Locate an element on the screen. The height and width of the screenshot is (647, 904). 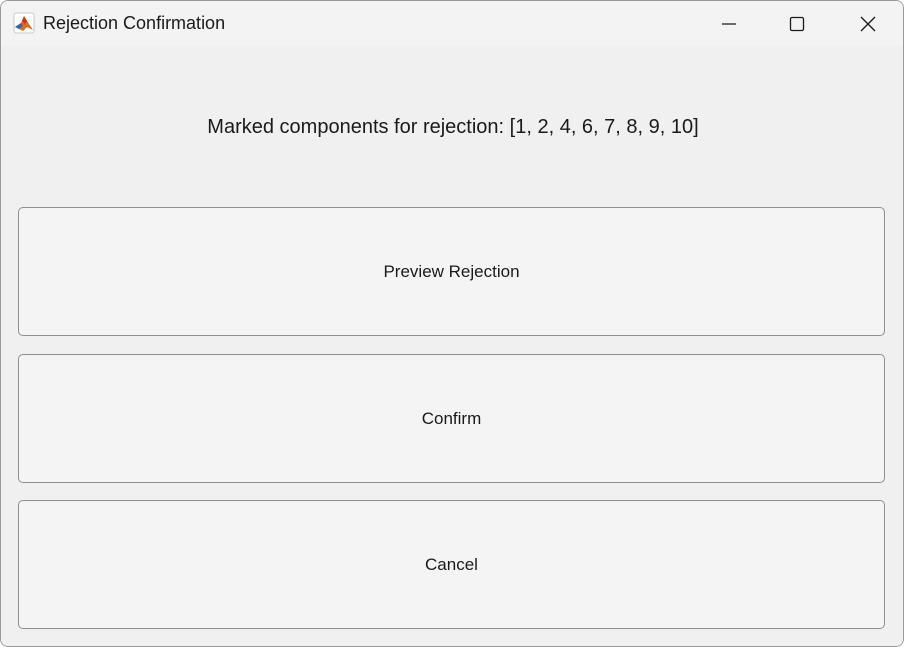
minimize-button is located at coordinates (729, 23).